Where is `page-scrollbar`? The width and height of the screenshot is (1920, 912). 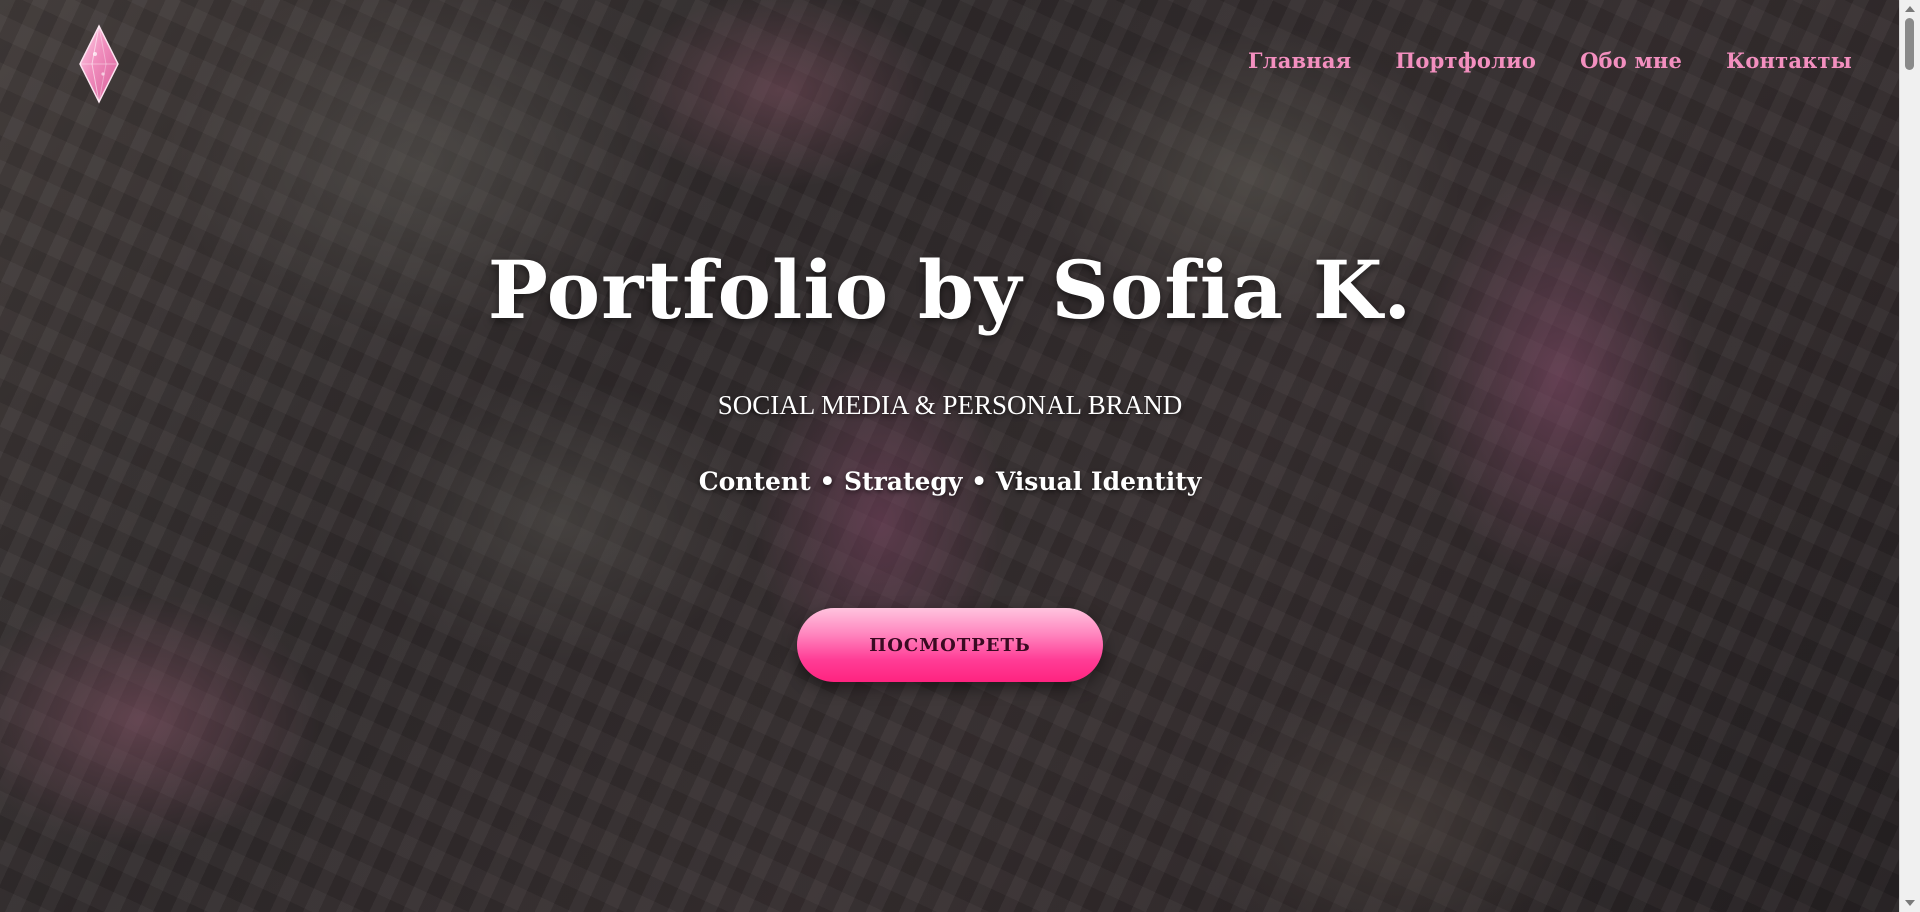 page-scrollbar is located at coordinates (1909, 456).